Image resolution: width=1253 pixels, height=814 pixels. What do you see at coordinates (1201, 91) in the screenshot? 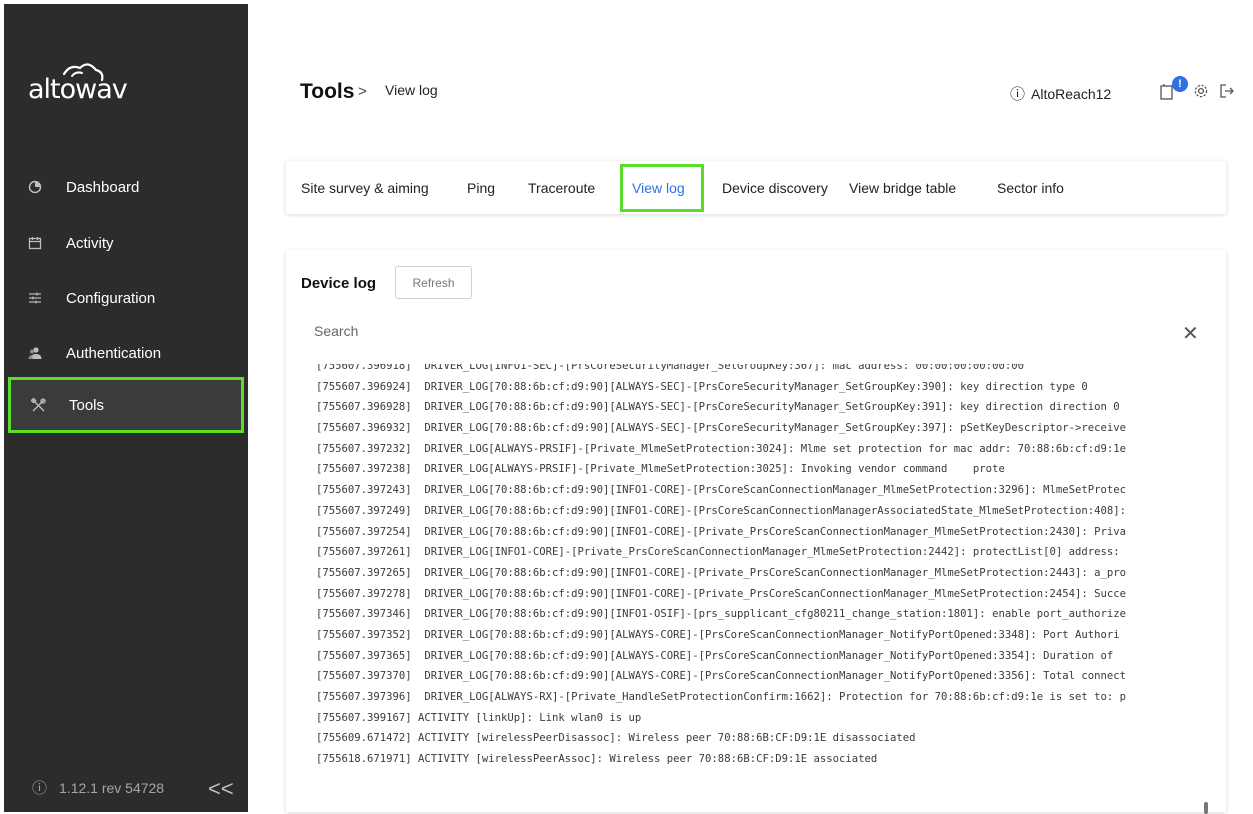
I see `gear-icon` at bounding box center [1201, 91].